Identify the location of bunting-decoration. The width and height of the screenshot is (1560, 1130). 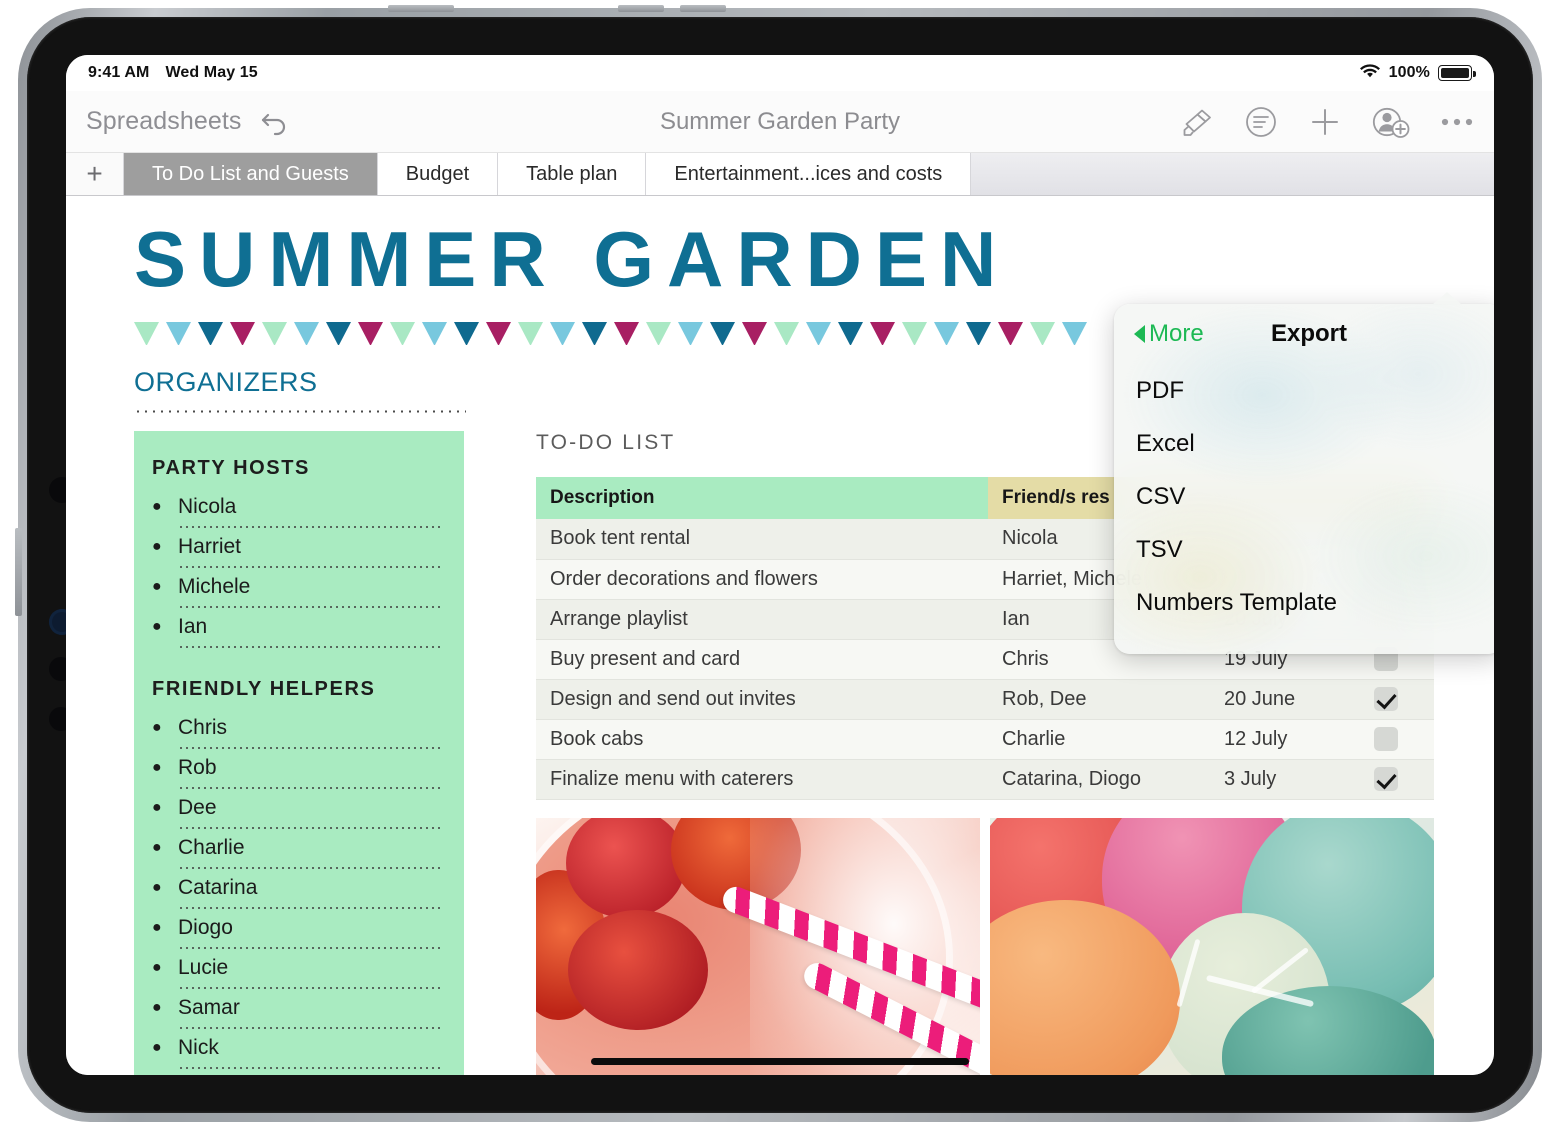
(639, 333).